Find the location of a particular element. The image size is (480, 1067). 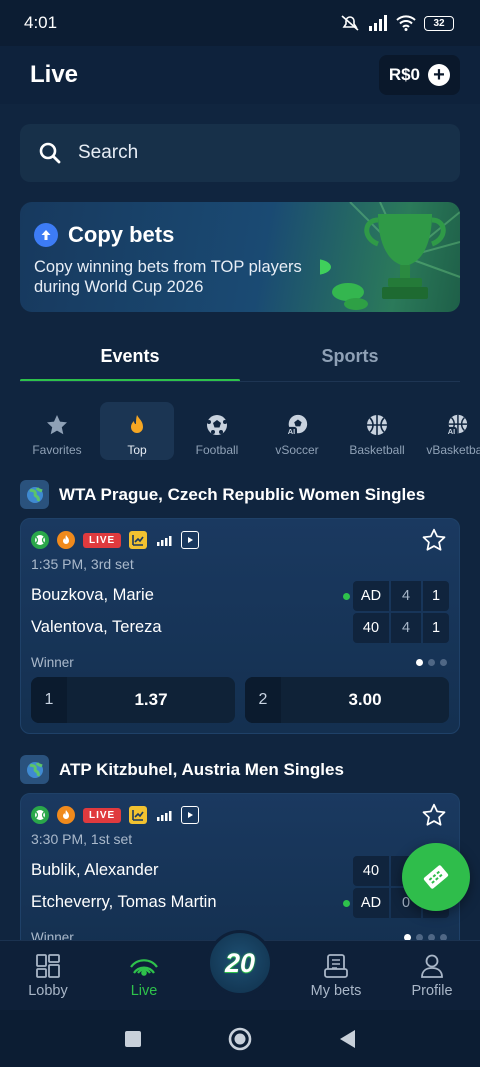

plus-icon: + is located at coordinates (439, 75).